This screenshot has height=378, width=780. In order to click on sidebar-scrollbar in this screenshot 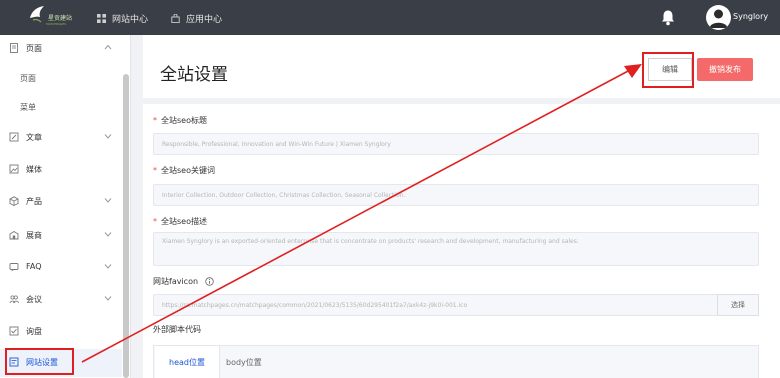, I will do `click(126, 226)`.